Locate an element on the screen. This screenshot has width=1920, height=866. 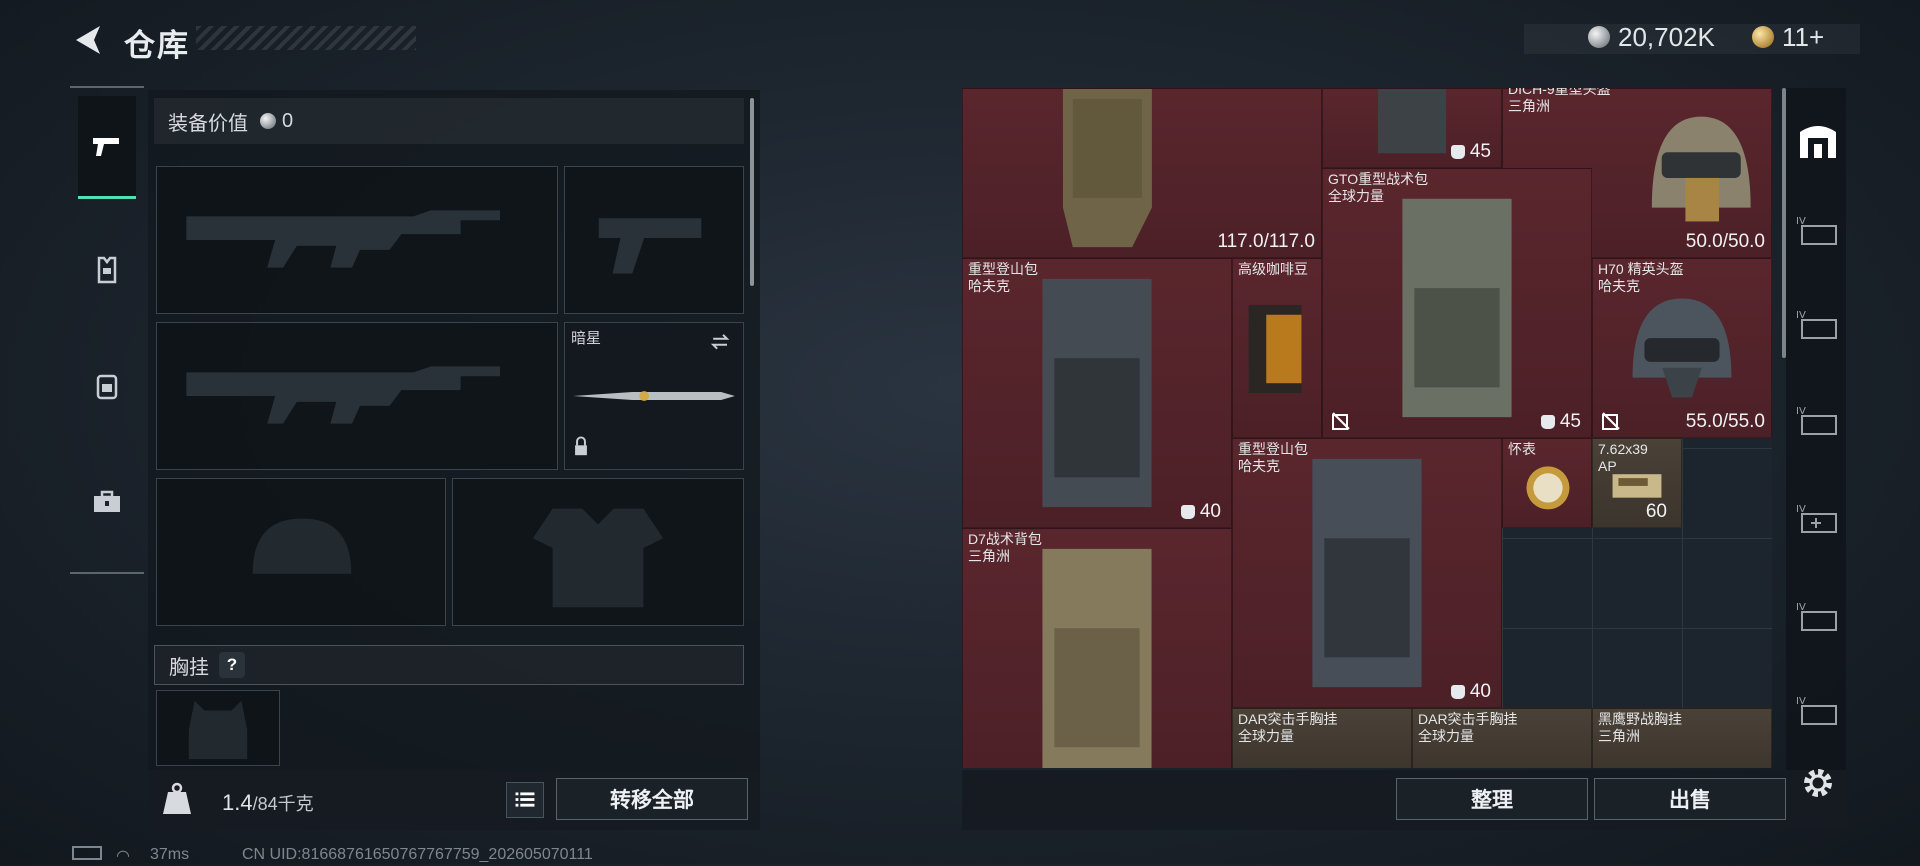
item-durability: 50.0/50.0 is located at coordinates (1725, 241).